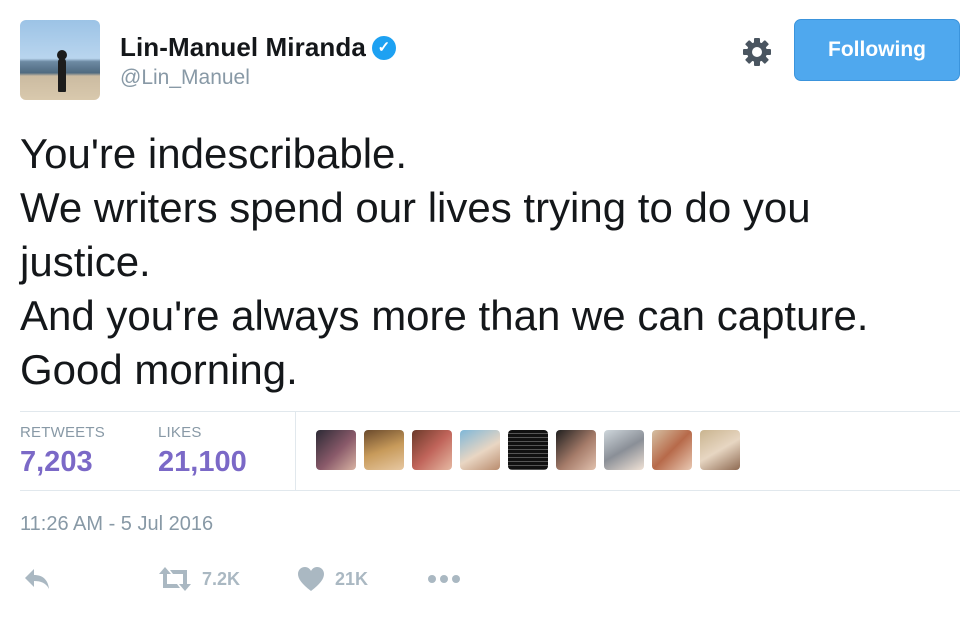 This screenshot has height=638, width=980. What do you see at coordinates (85, 261) in the screenshot?
I see `tweet-text-line: justice.` at bounding box center [85, 261].